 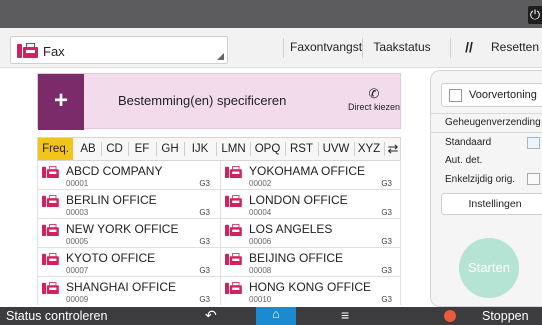 What do you see at coordinates (468, 142) in the screenshot?
I see `resolution-label: Standaard` at bounding box center [468, 142].